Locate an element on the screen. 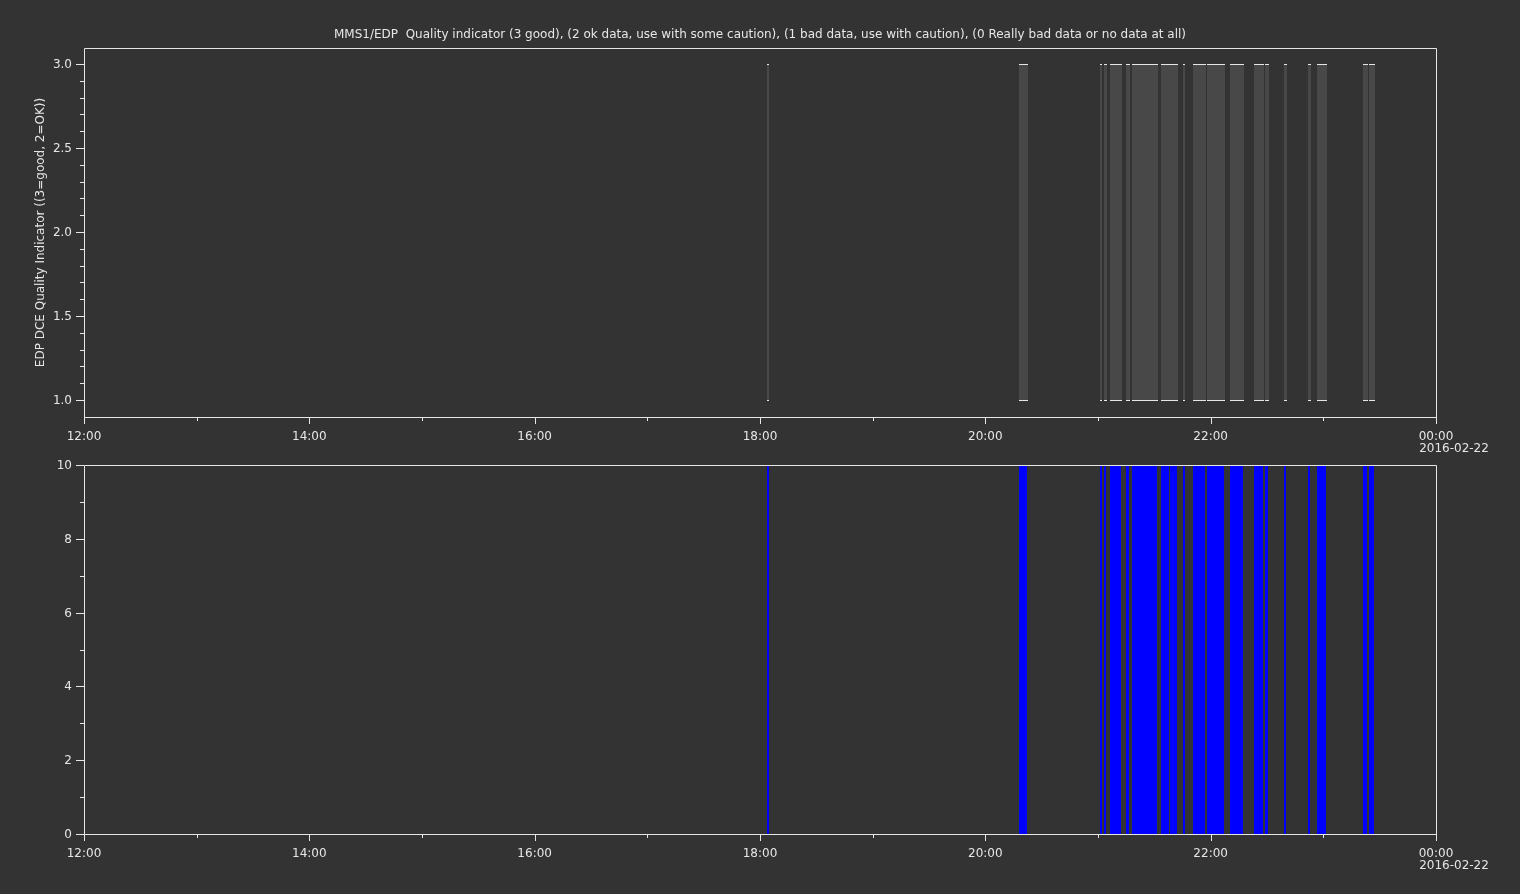 This screenshot has height=894, width=1520. tick-label: 0 is located at coordinates (68, 834).